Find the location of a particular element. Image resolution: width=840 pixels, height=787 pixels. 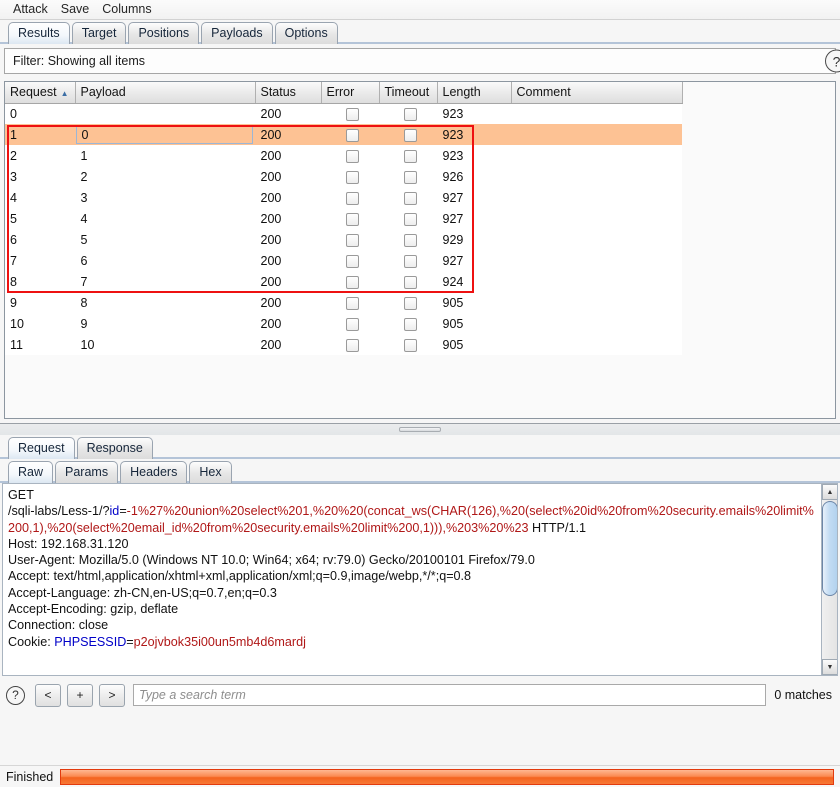

table-row: 0 200 923 is located at coordinates (343, 113).